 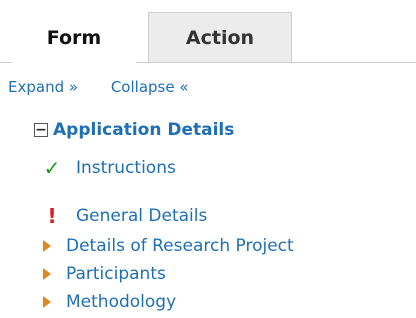 I want to click on alert-icon: !, so click(x=52, y=216).